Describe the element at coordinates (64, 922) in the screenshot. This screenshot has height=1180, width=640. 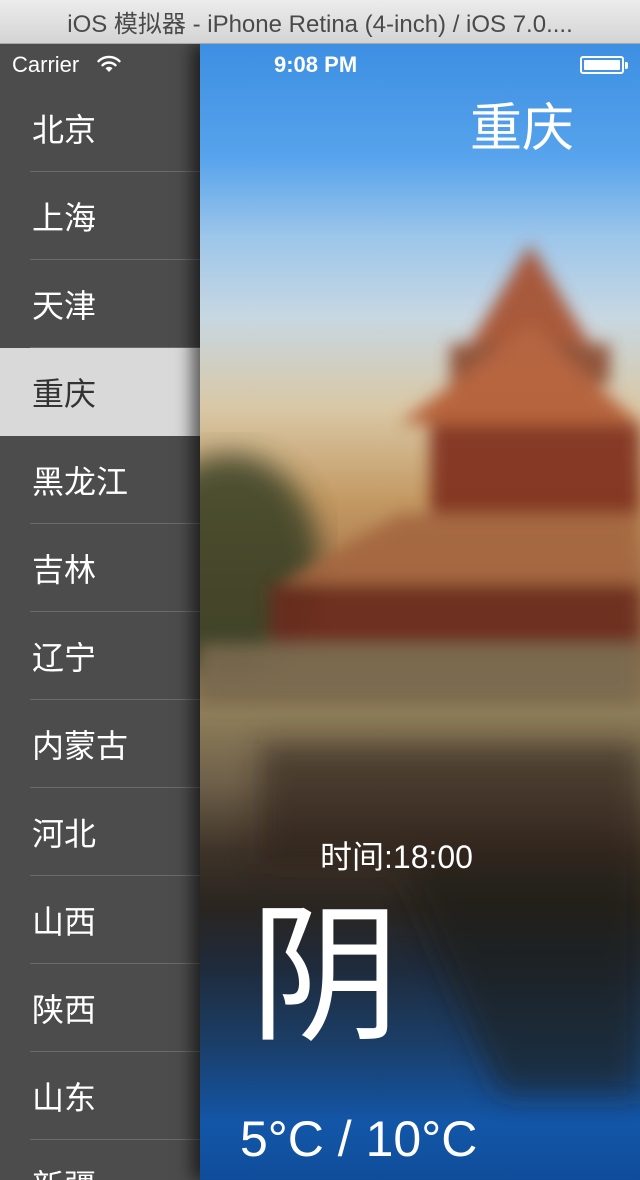
I see `sidebar-city-label: 山西` at that location.